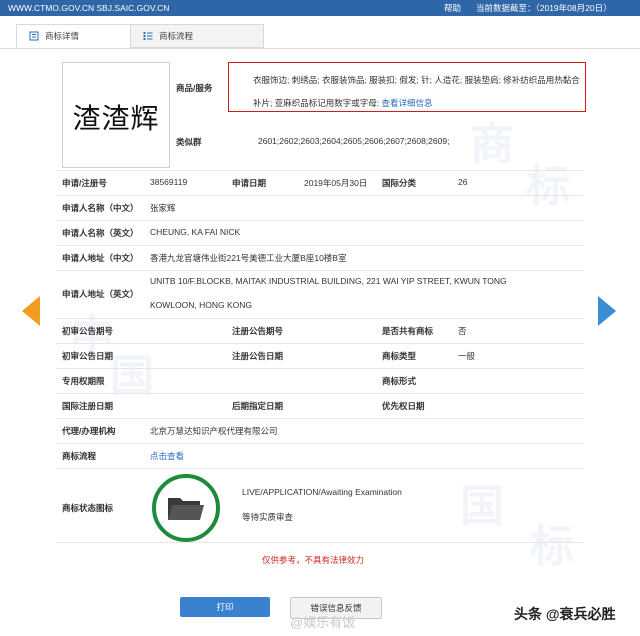 The image size is (640, 636). What do you see at coordinates (214, 431) in the screenshot?
I see `agent-value: 北京万慧达知识产权代理有限公司` at bounding box center [214, 431].